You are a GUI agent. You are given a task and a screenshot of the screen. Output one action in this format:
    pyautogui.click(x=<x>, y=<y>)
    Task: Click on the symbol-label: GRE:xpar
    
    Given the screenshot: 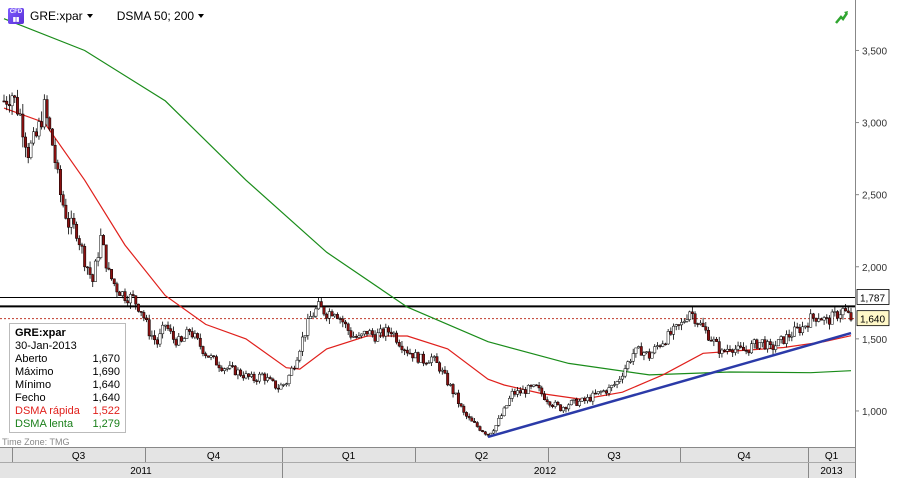 What is the action you would take?
    pyautogui.click(x=56, y=16)
    